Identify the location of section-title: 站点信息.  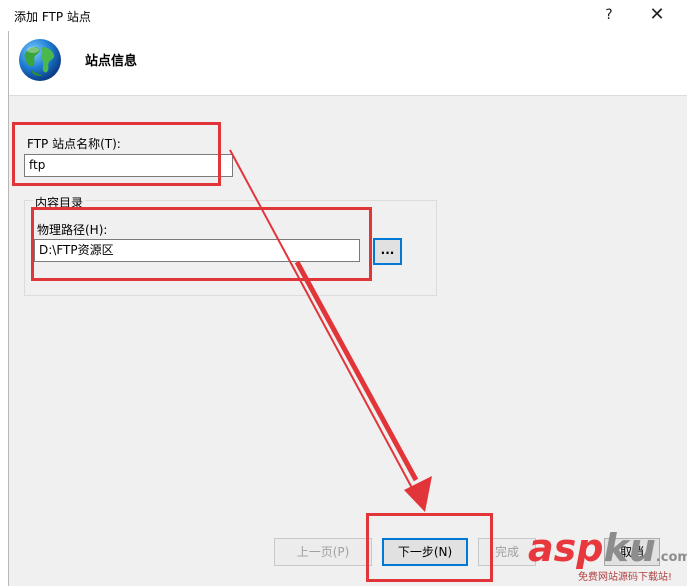
(111, 61).